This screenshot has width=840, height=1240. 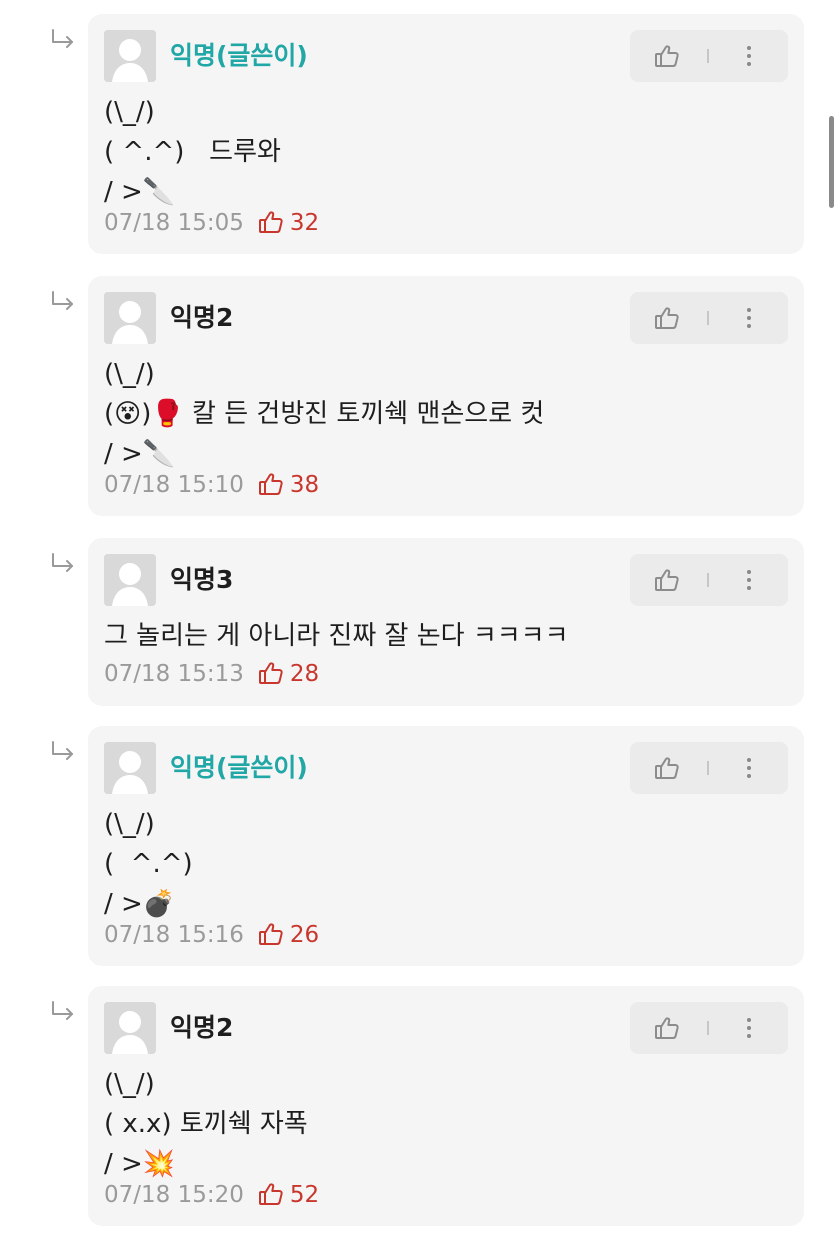 I want to click on like-count: 52, so click(x=304, y=1195).